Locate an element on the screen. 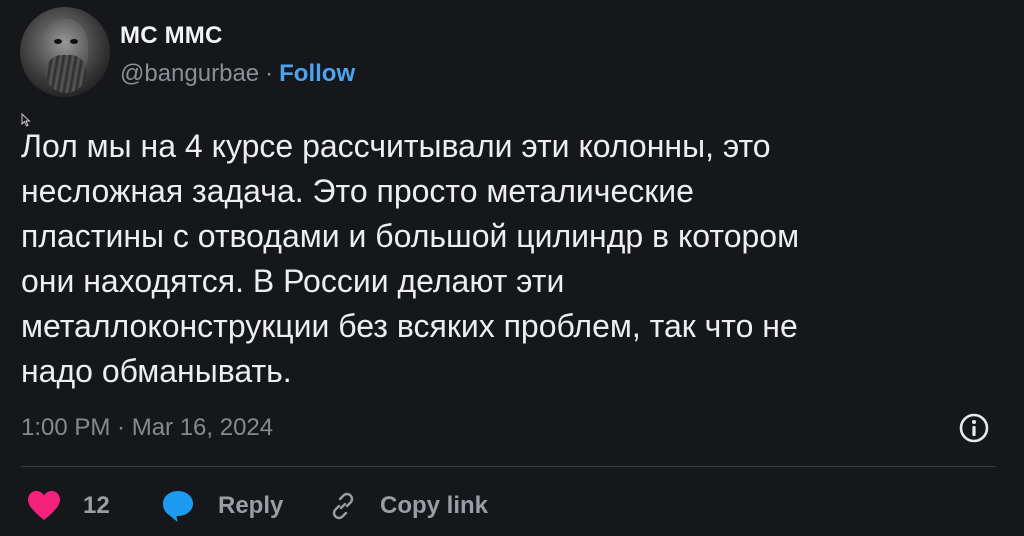 This screenshot has width=1024, height=536. action-bar: 12 Reply Copy link is located at coordinates (512, 506).